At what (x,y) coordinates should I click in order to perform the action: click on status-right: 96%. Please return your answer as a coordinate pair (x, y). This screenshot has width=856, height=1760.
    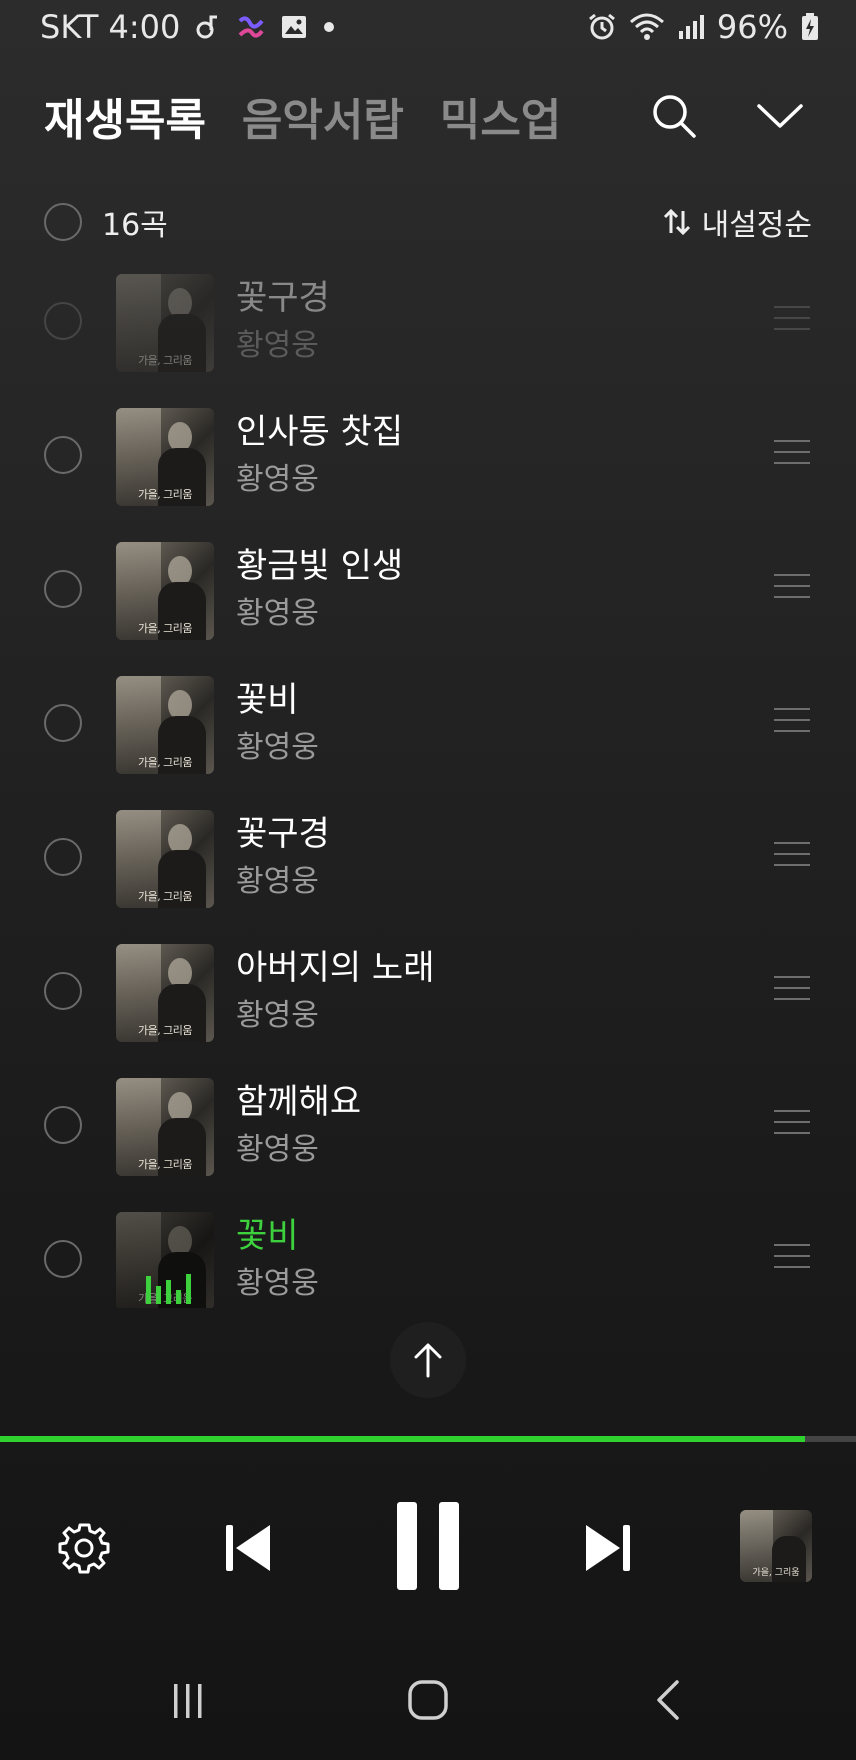
    Looking at the image, I should click on (703, 27).